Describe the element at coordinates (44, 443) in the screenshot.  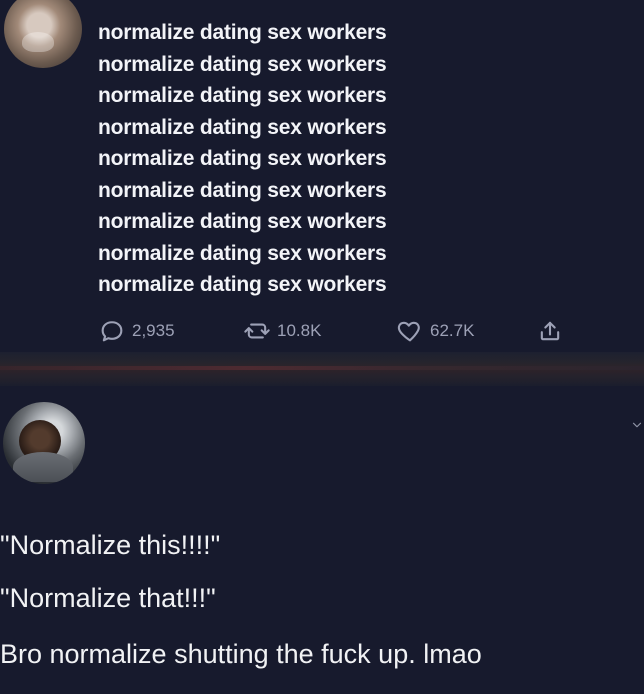
I see `profile-avatar` at that location.